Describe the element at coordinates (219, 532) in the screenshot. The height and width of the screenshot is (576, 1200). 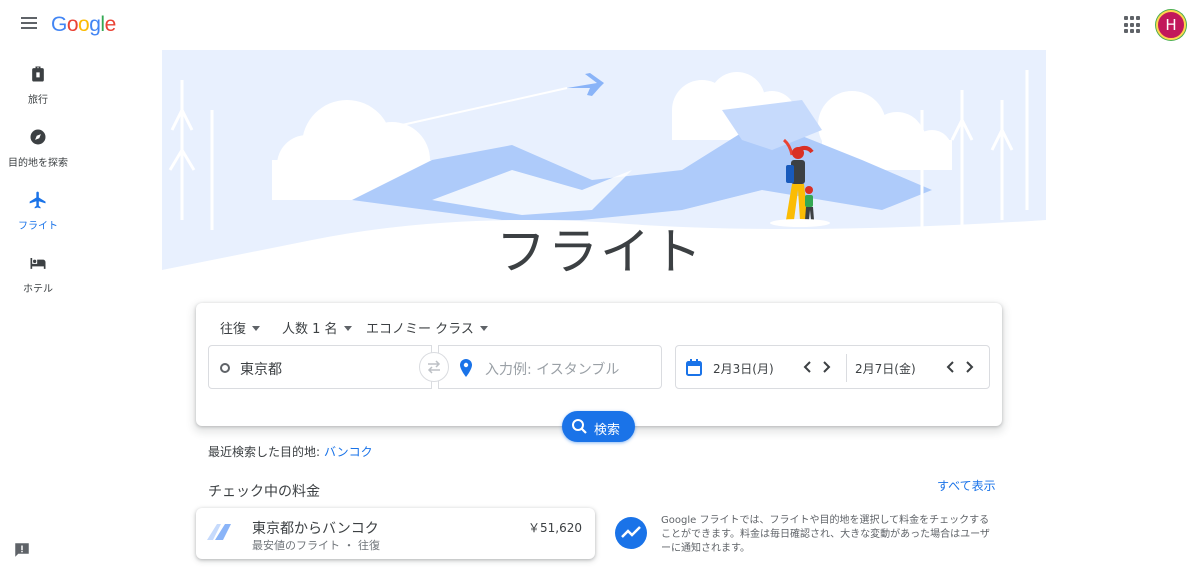
I see `airline-logo-icon` at that location.